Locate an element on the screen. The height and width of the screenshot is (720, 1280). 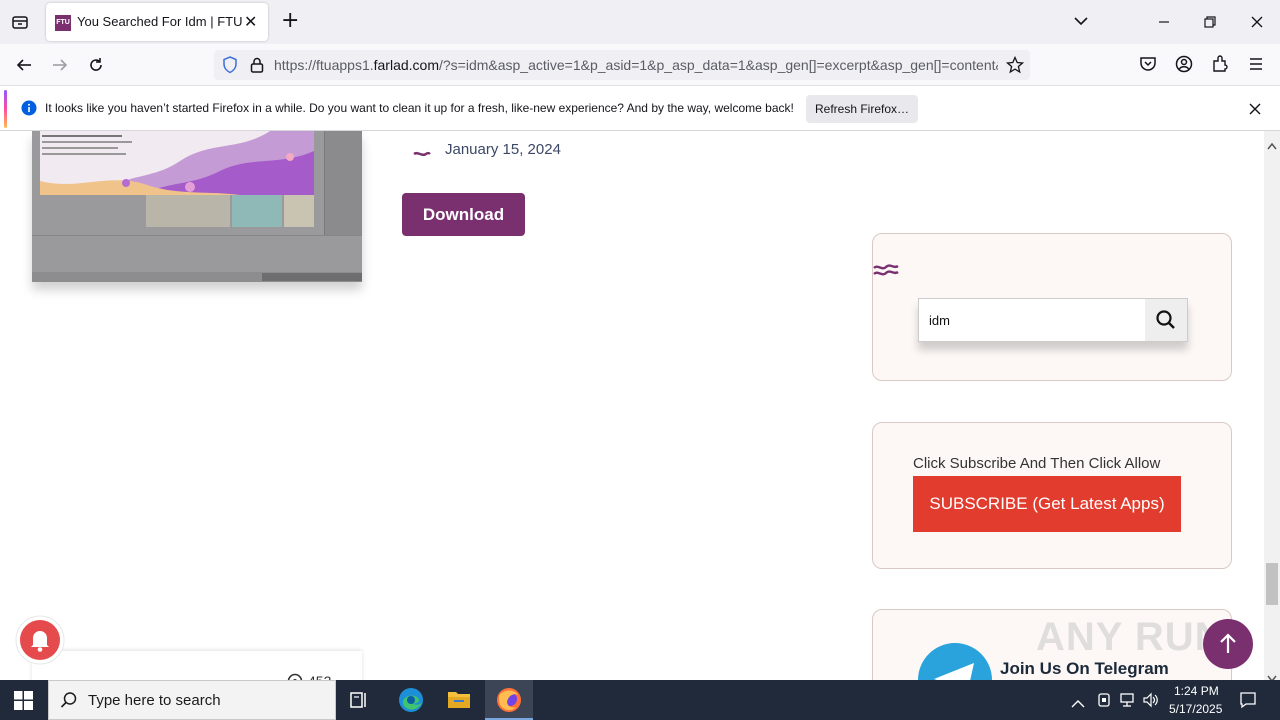
telegram-icon is located at coordinates (955, 661).